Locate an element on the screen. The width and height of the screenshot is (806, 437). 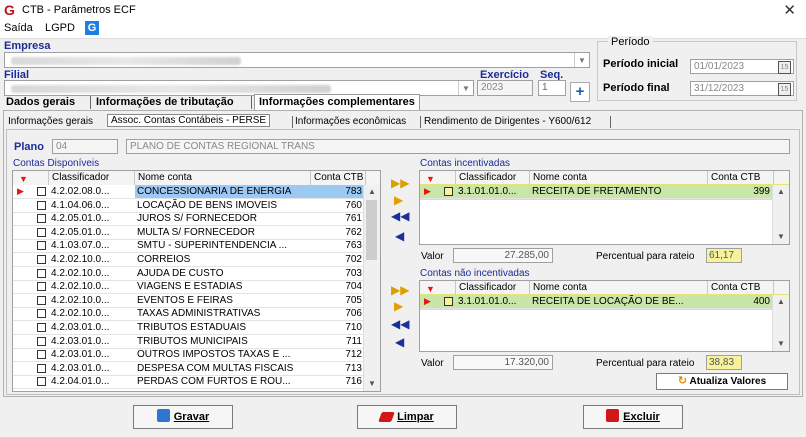
subtab-rendimento-dirigentes: Rendimento de Dirigentes - Y600/612 is located at coordinates (507, 121).